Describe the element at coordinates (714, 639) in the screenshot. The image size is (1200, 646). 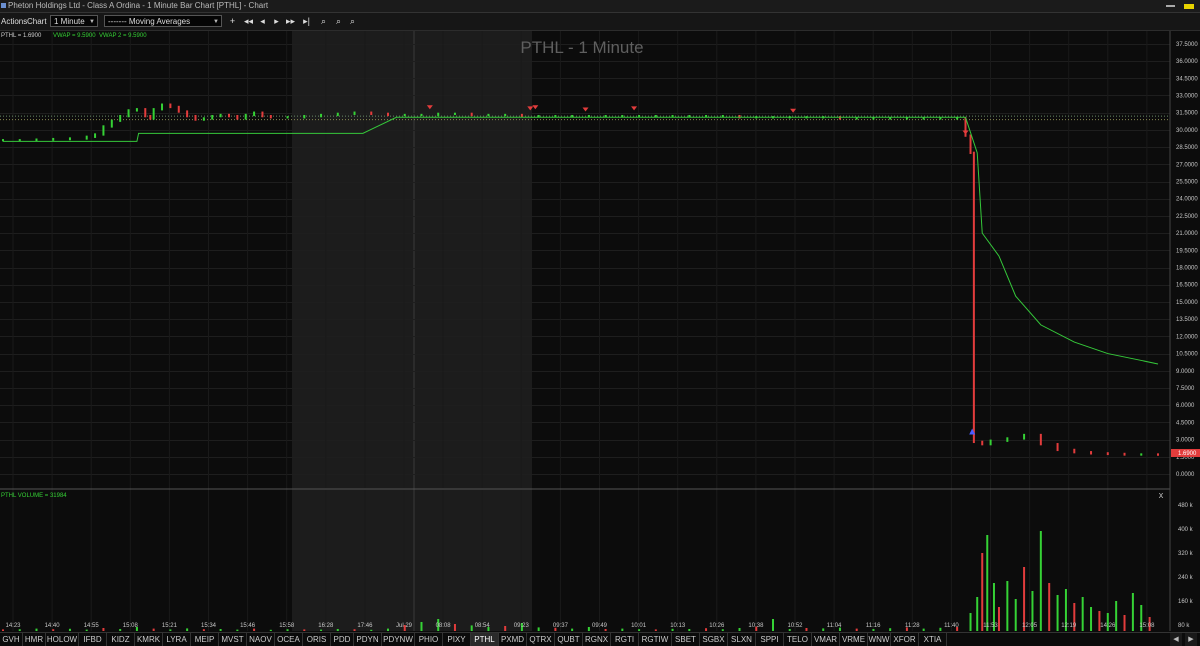
I see `tab-sgbx: SGBX` at that location.